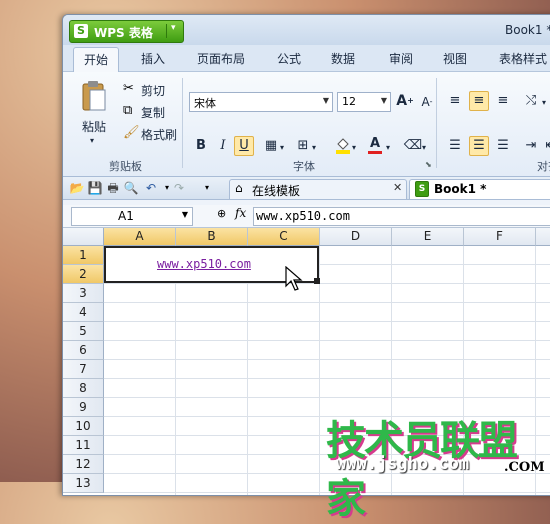 The image size is (550, 524). I want to click on align-right-icon: ☰, so click(503, 145).